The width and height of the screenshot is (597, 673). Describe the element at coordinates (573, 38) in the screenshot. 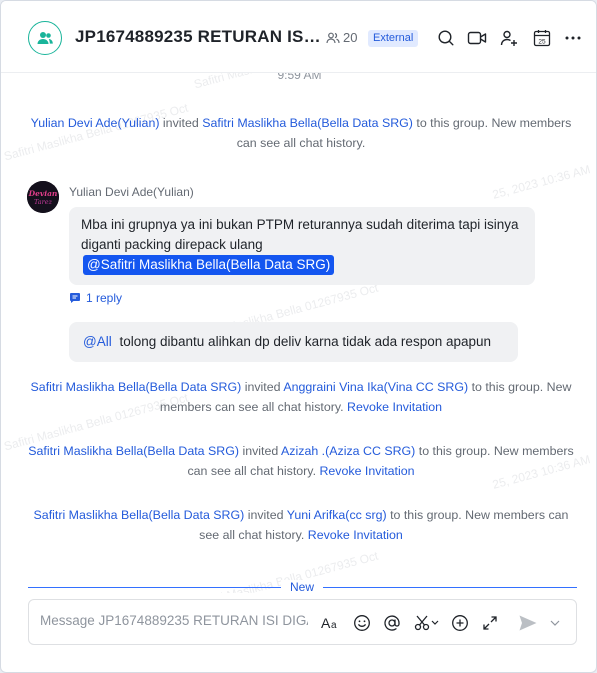

I see `more-icon` at that location.